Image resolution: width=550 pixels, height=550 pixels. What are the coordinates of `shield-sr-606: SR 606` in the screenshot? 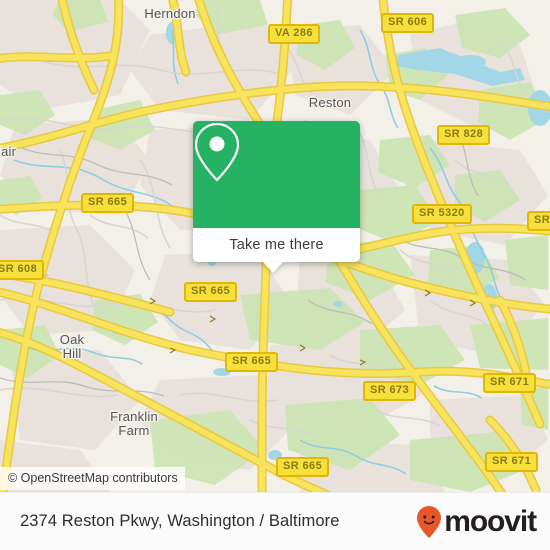 It's located at (408, 23).